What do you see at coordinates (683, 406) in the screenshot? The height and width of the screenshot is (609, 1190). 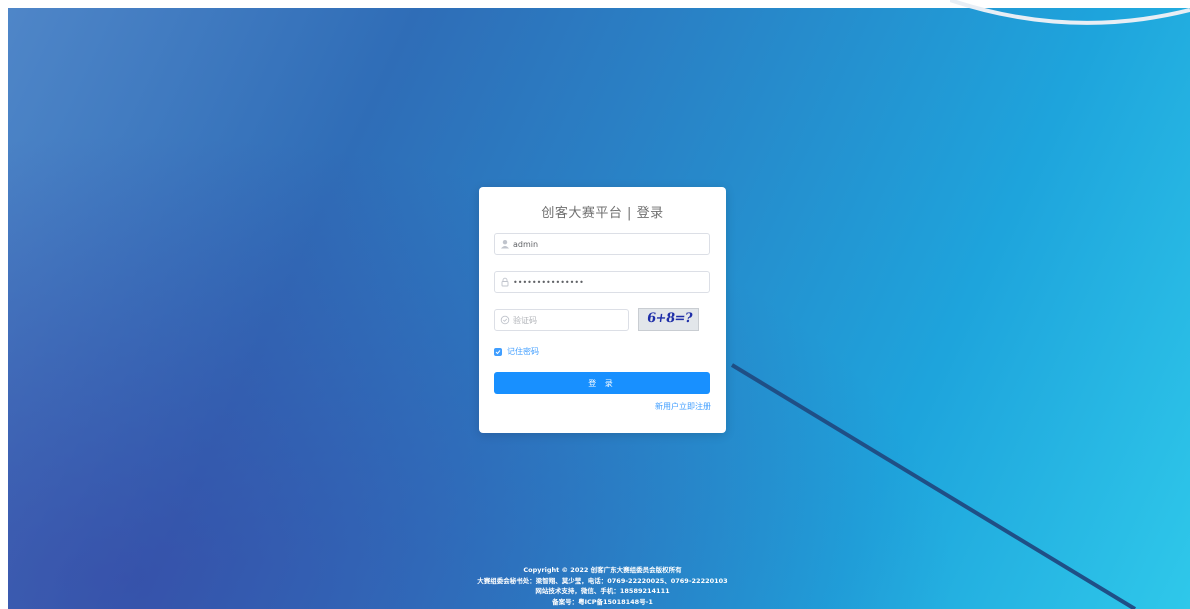 I see `register-link: 新用户立即注册` at bounding box center [683, 406].